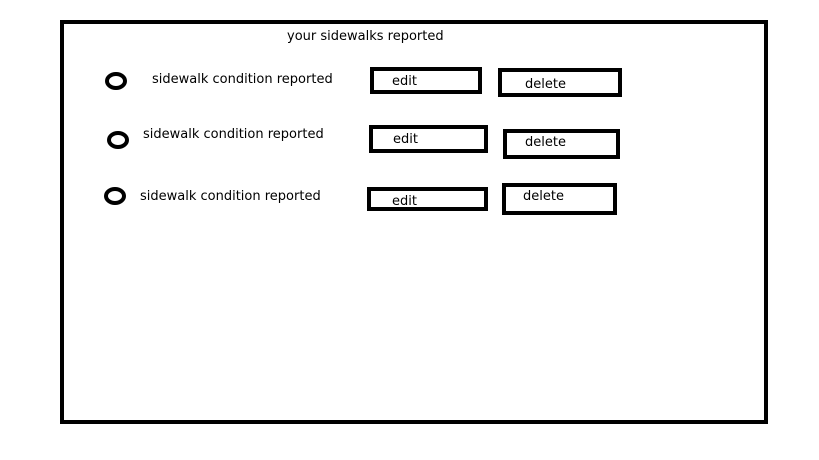 The image size is (819, 460). What do you see at coordinates (427, 199) in the screenshot?
I see `edit-button-3: edit` at bounding box center [427, 199].